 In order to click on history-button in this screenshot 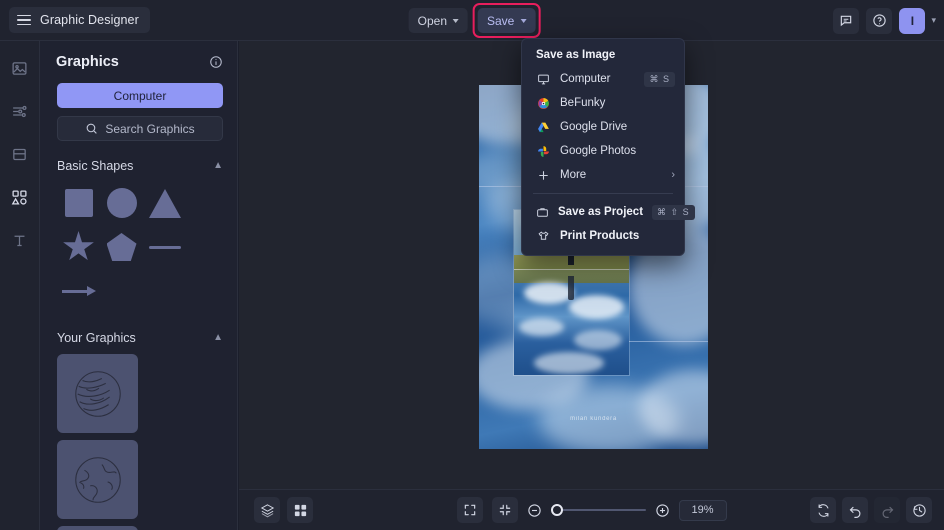, I will do `click(919, 510)`.